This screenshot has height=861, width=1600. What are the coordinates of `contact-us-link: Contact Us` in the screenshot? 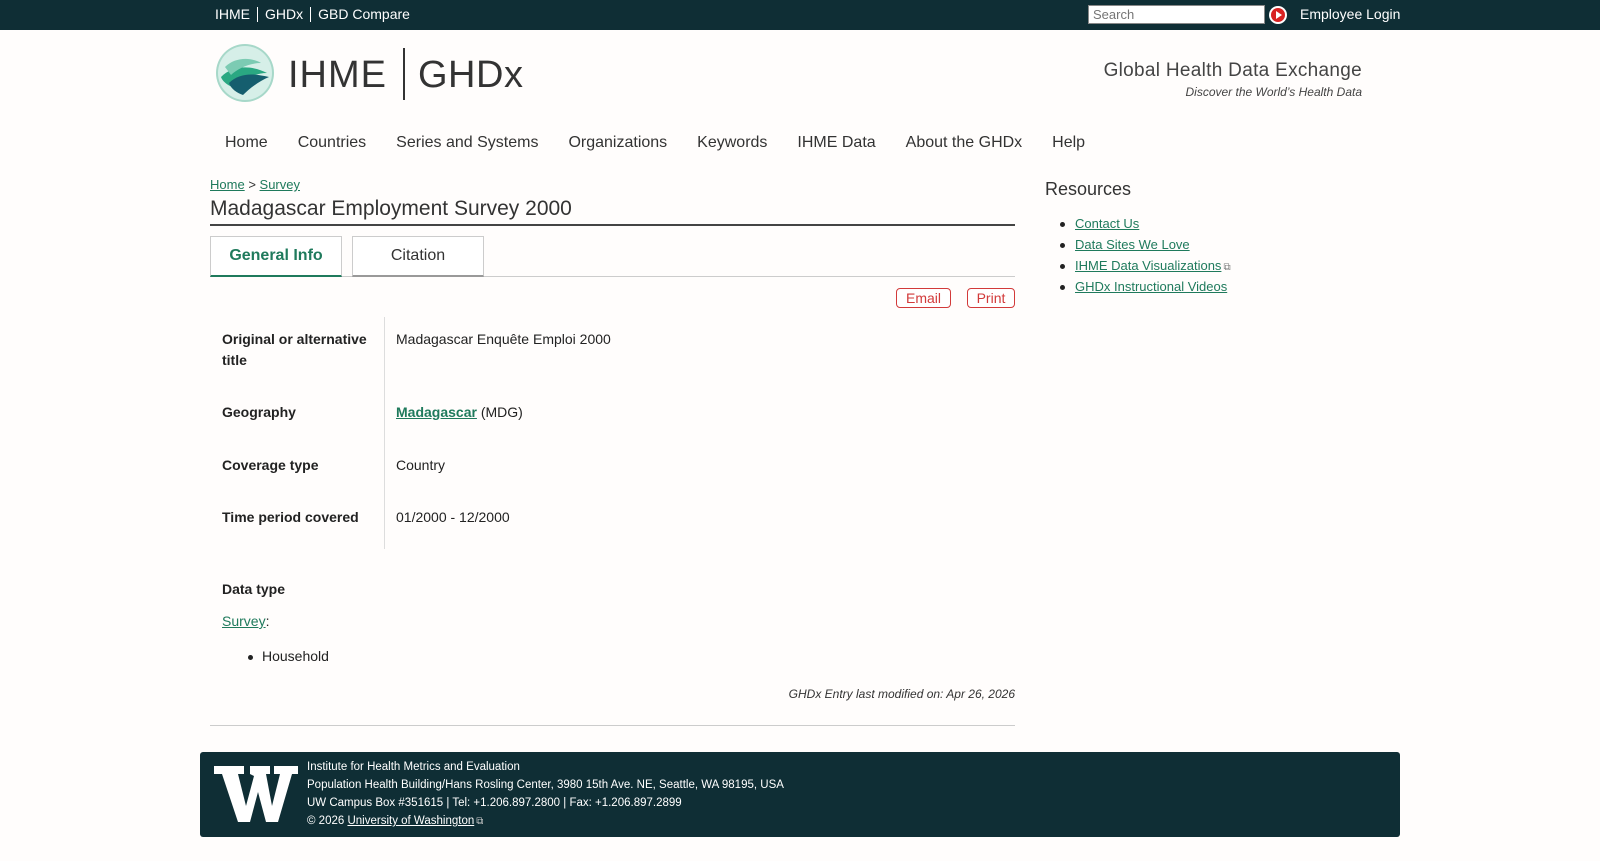 It's located at (1107, 223).